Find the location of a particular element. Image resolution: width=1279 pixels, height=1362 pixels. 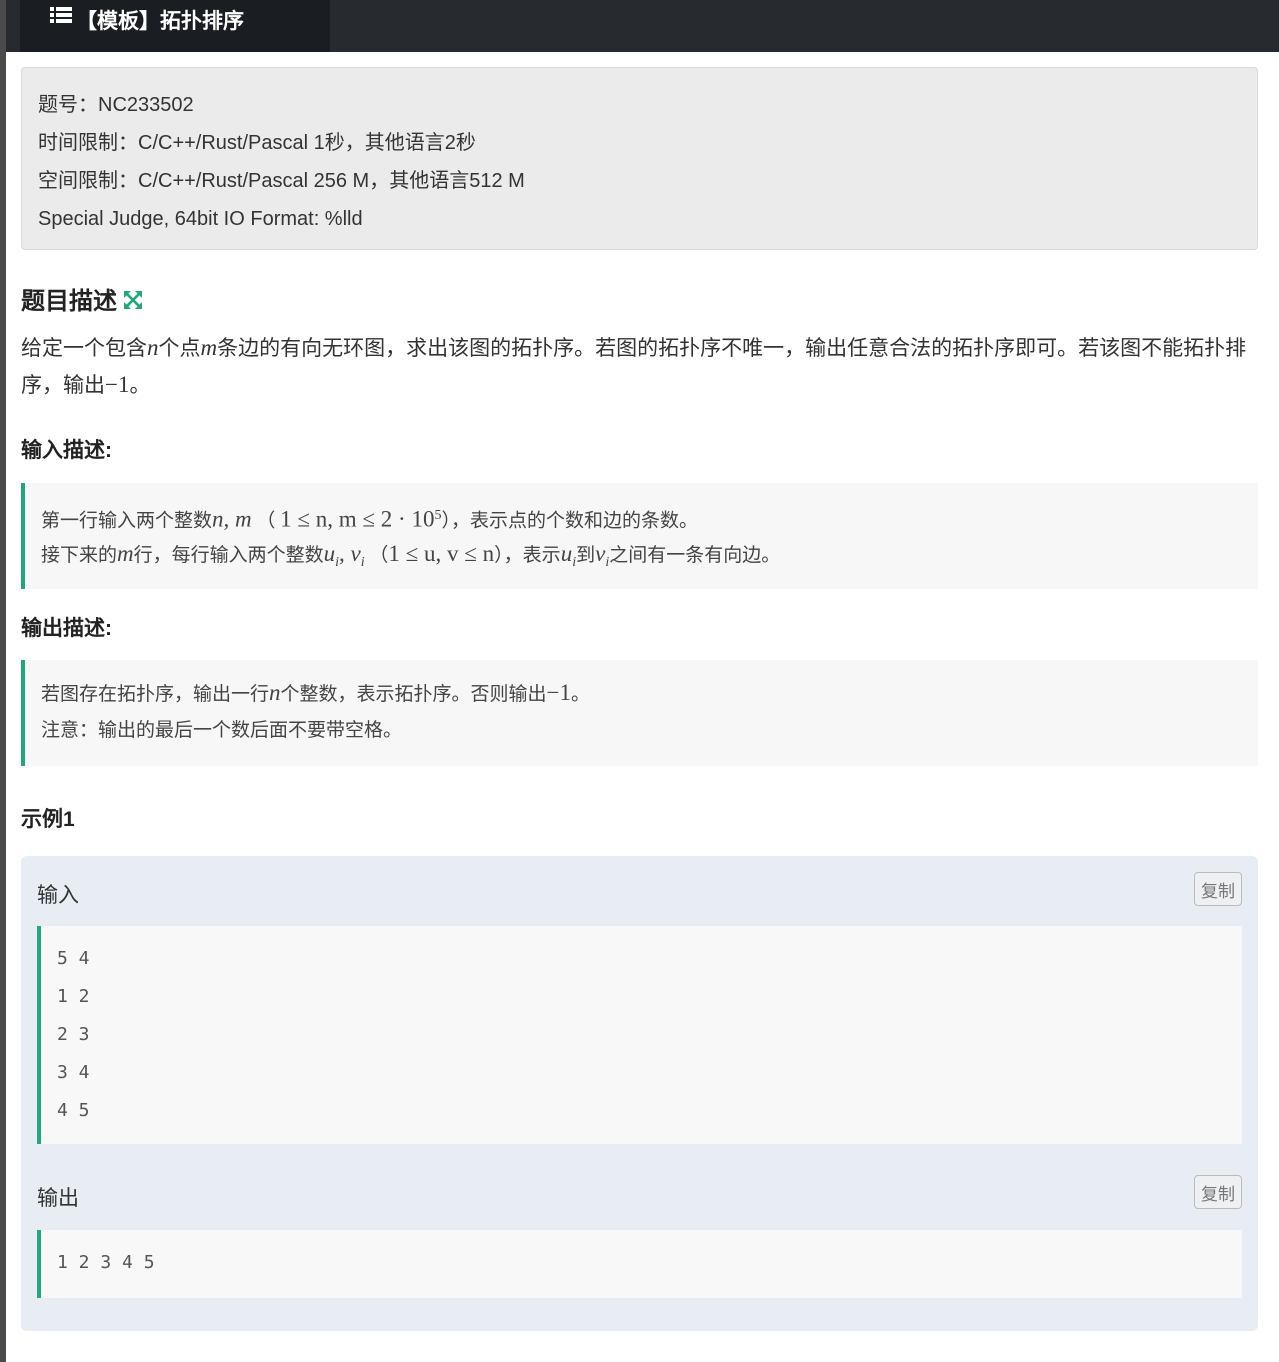

copy-input-button: 复制 is located at coordinates (1218, 889).